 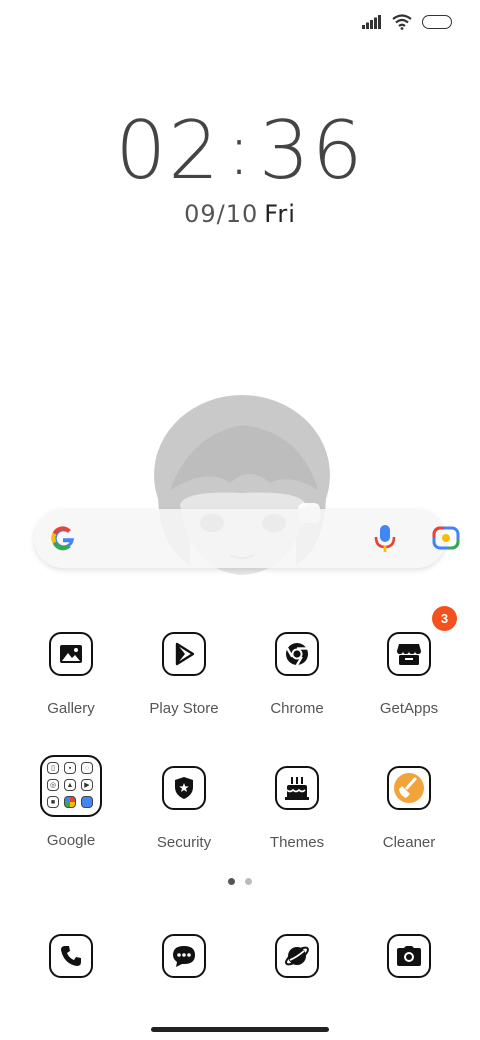 I want to click on folder-google: ▯ ▪ ◌ ◎ ▲ ▶ ■ Google, so click(x=71, y=802).